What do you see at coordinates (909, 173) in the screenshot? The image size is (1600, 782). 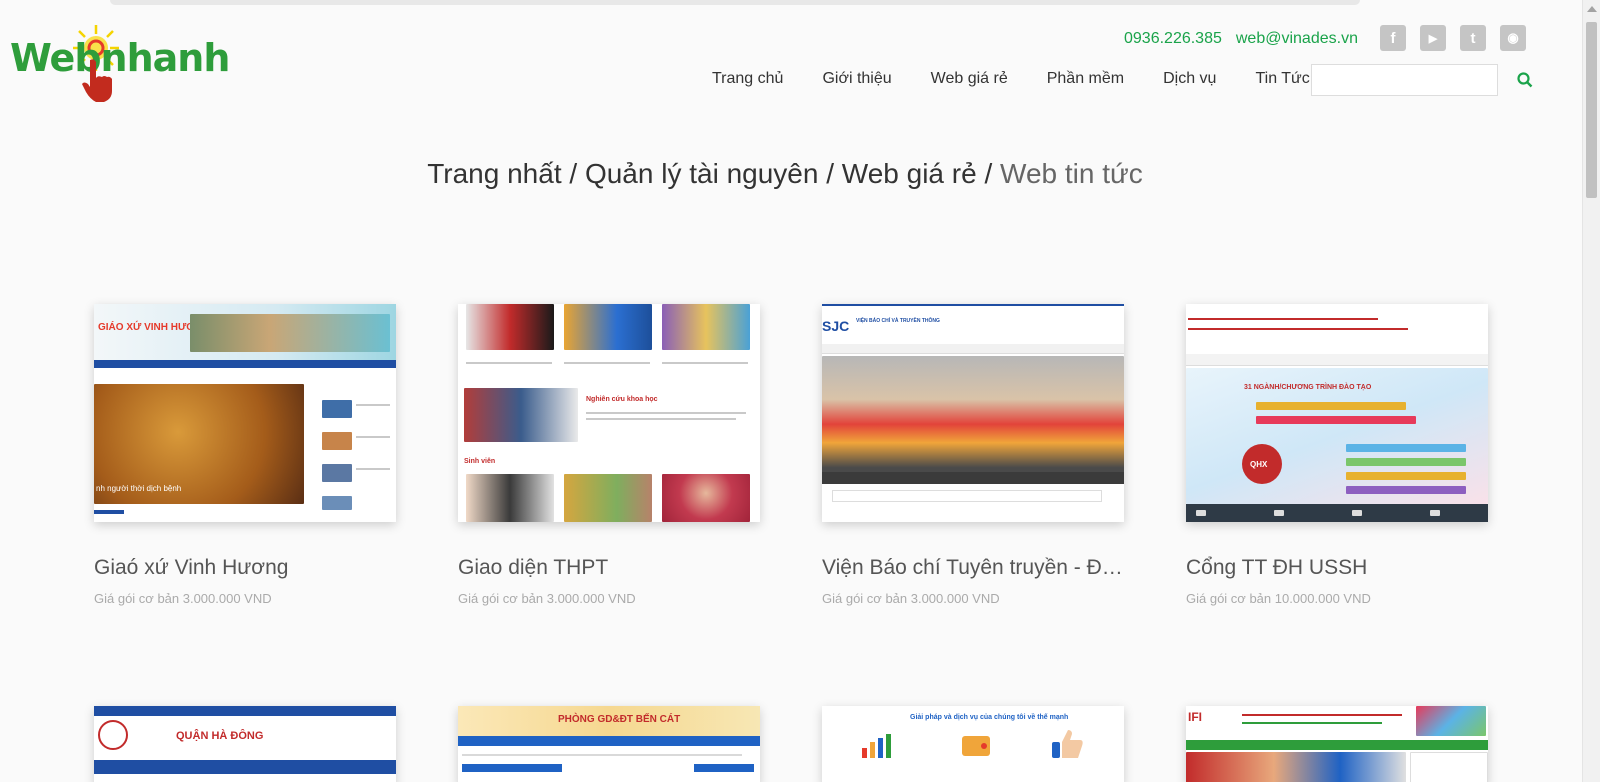 I see `breadcrumb-item-web-gia-re: Web giá rẻ` at bounding box center [909, 173].